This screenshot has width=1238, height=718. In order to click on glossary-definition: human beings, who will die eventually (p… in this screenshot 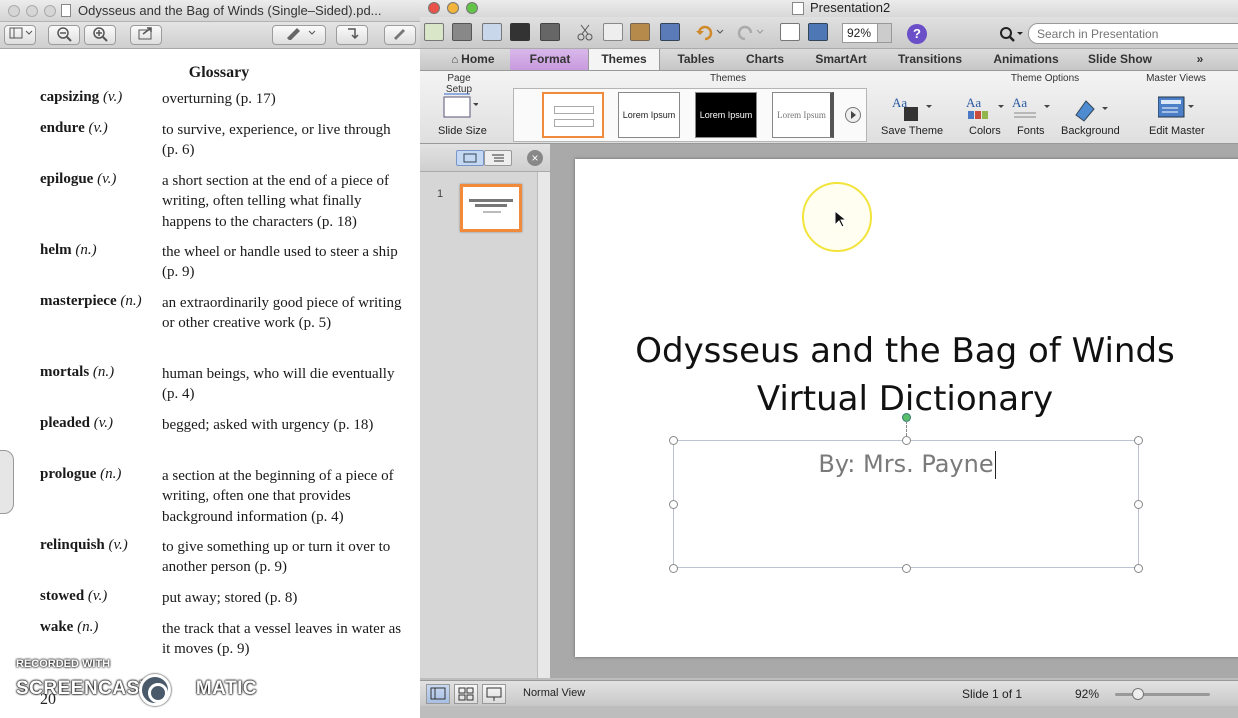, I will do `click(278, 384)`.